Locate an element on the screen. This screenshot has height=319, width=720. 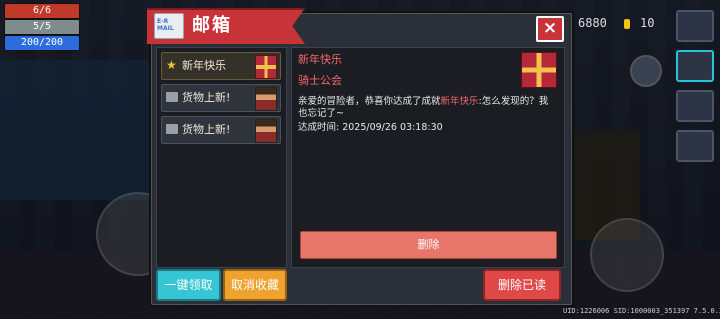
mail-list-item: ★ 新年快乐 is located at coordinates (221, 66).